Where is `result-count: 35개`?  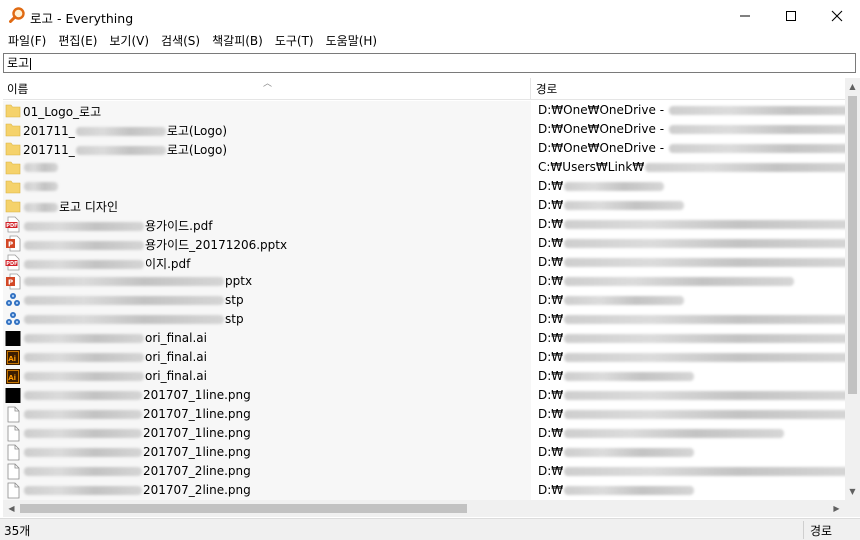
result-count: 35개 is located at coordinates (17, 531).